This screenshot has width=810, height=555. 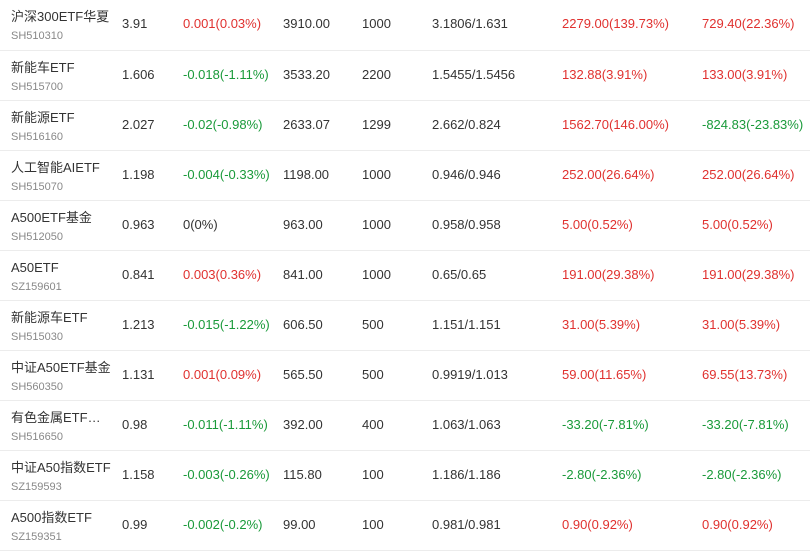 I want to click on fund-code: SH560350, so click(x=37, y=387).